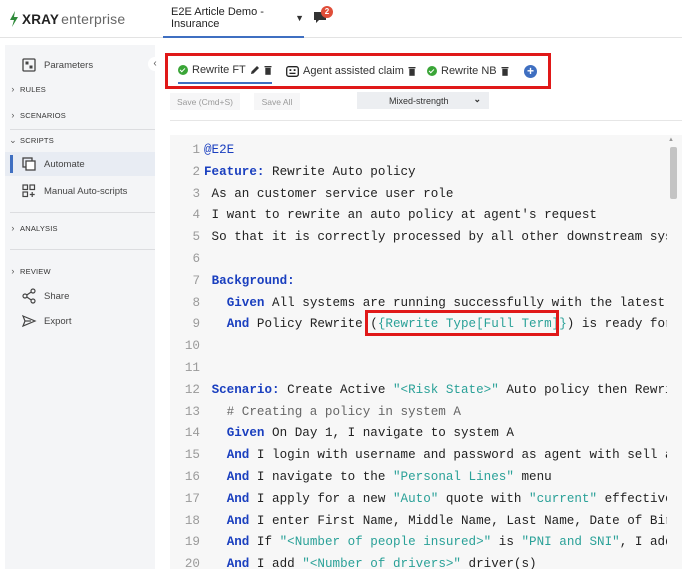 The image size is (682, 569). I want to click on strength-select: Mixed-strength ⌄, so click(423, 100).